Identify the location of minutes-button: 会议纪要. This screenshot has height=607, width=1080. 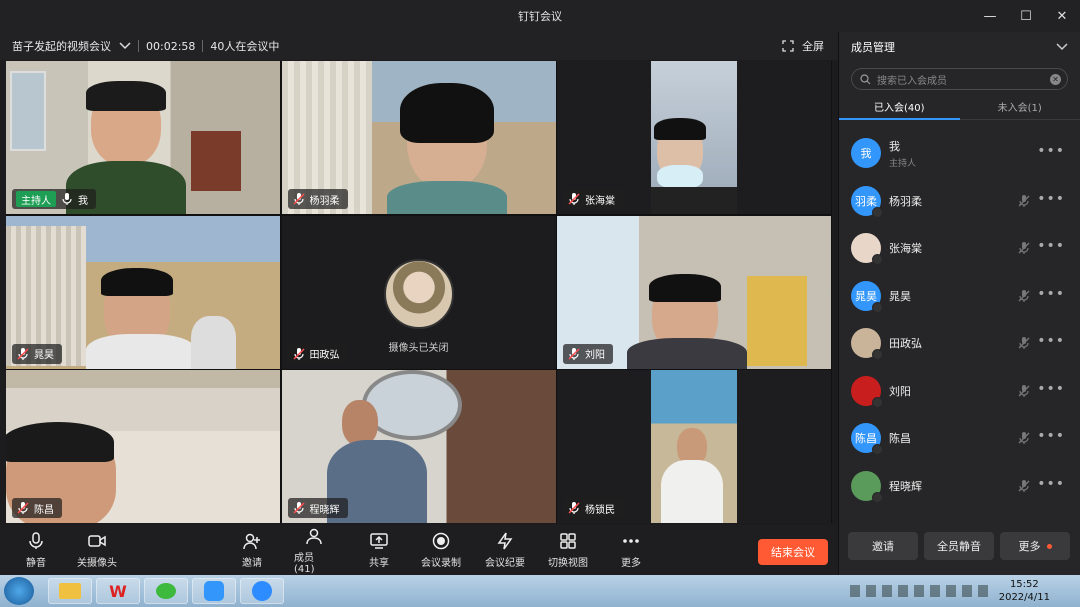
(505, 550).